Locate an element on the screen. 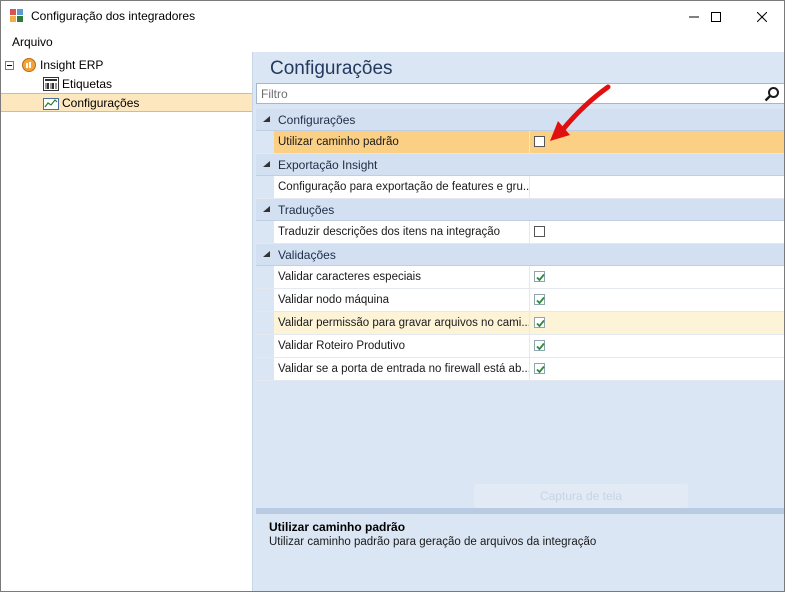 This screenshot has height=593, width=786. description-title: Utilizar caminho padrão is located at coordinates (337, 527).